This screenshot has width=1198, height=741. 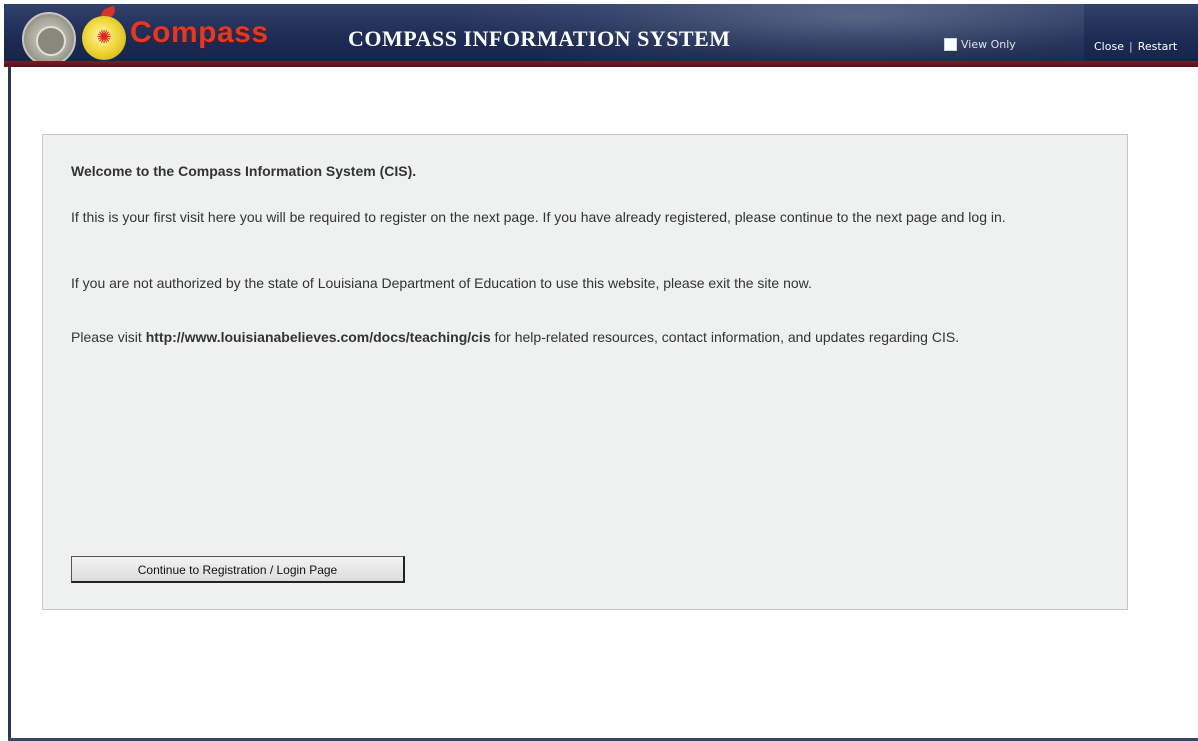 I want to click on system-title: COMPASS INFORMATION SYSTEM, so click(x=539, y=38).